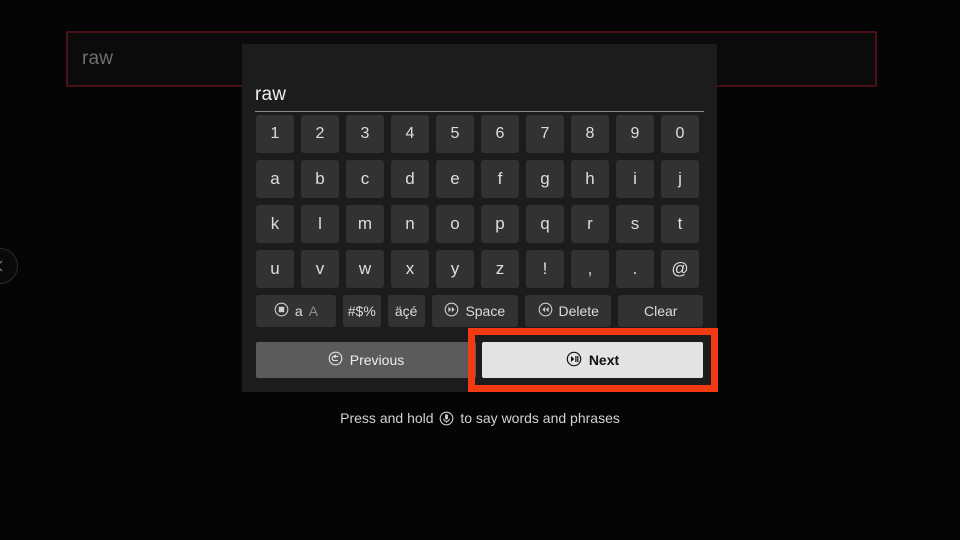 Image resolution: width=960 pixels, height=540 pixels. Describe the element at coordinates (635, 224) in the screenshot. I see `key-s: s` at that location.